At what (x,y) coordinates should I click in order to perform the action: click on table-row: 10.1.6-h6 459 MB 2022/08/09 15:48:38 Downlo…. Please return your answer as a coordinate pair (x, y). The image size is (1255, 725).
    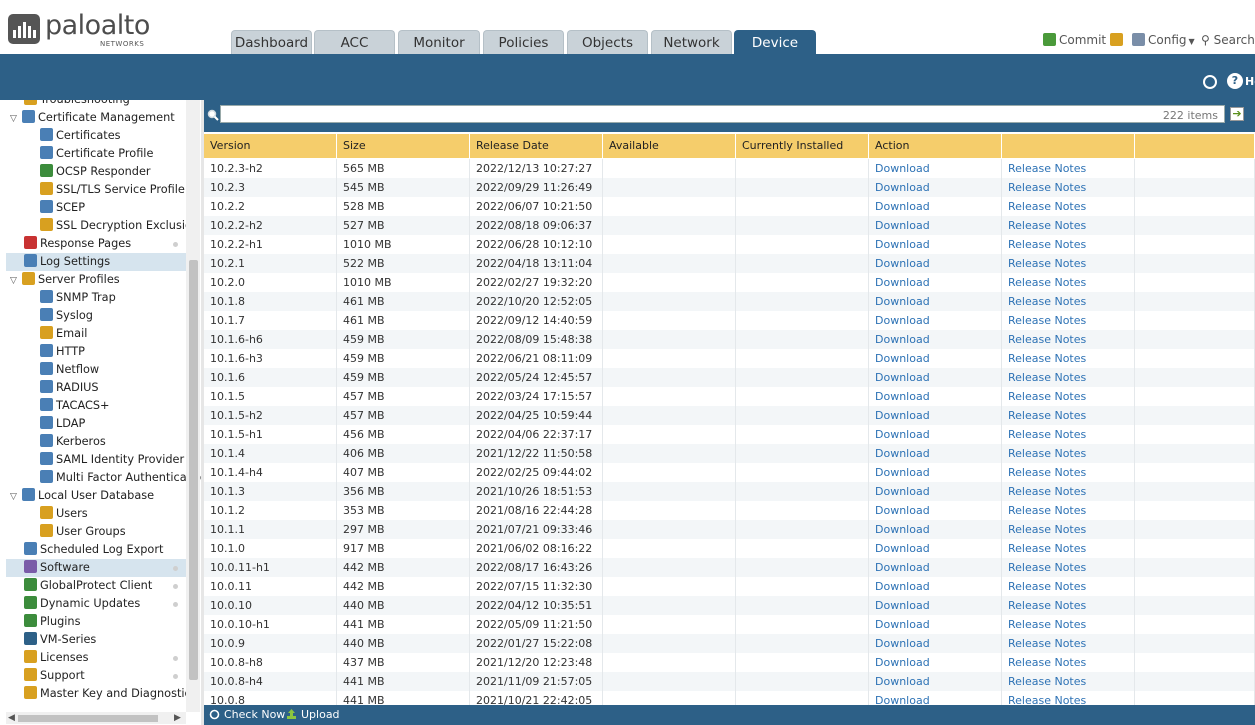
    Looking at the image, I should click on (729, 339).